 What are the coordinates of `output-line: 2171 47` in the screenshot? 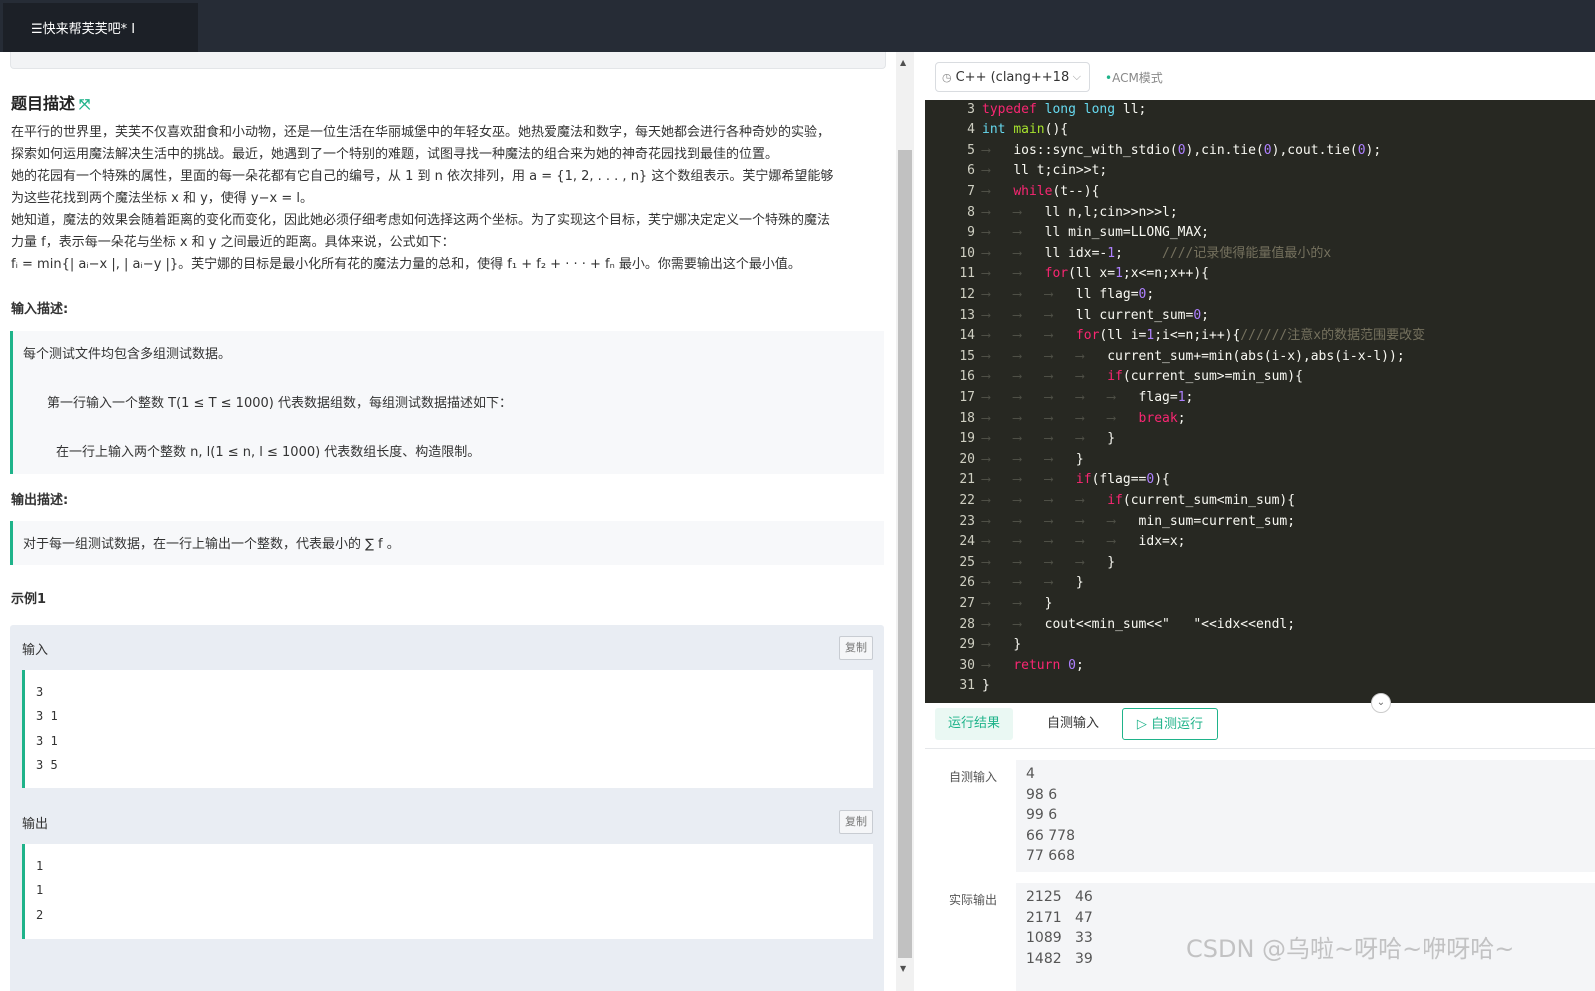 It's located at (1059, 918).